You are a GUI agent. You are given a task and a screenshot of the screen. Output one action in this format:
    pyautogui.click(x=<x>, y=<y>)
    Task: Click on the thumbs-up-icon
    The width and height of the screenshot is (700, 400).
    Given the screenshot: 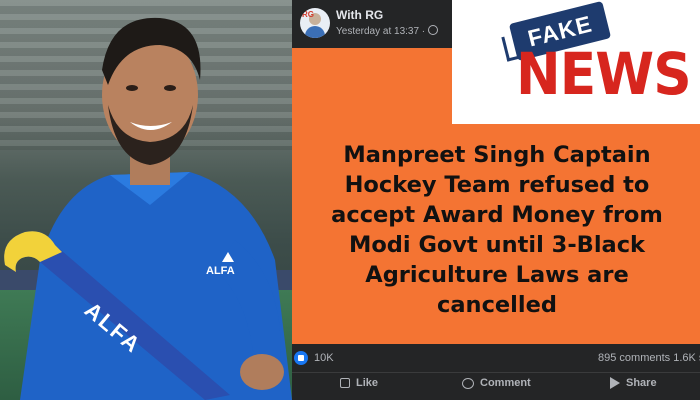 What is the action you would take?
    pyautogui.click(x=345, y=383)
    